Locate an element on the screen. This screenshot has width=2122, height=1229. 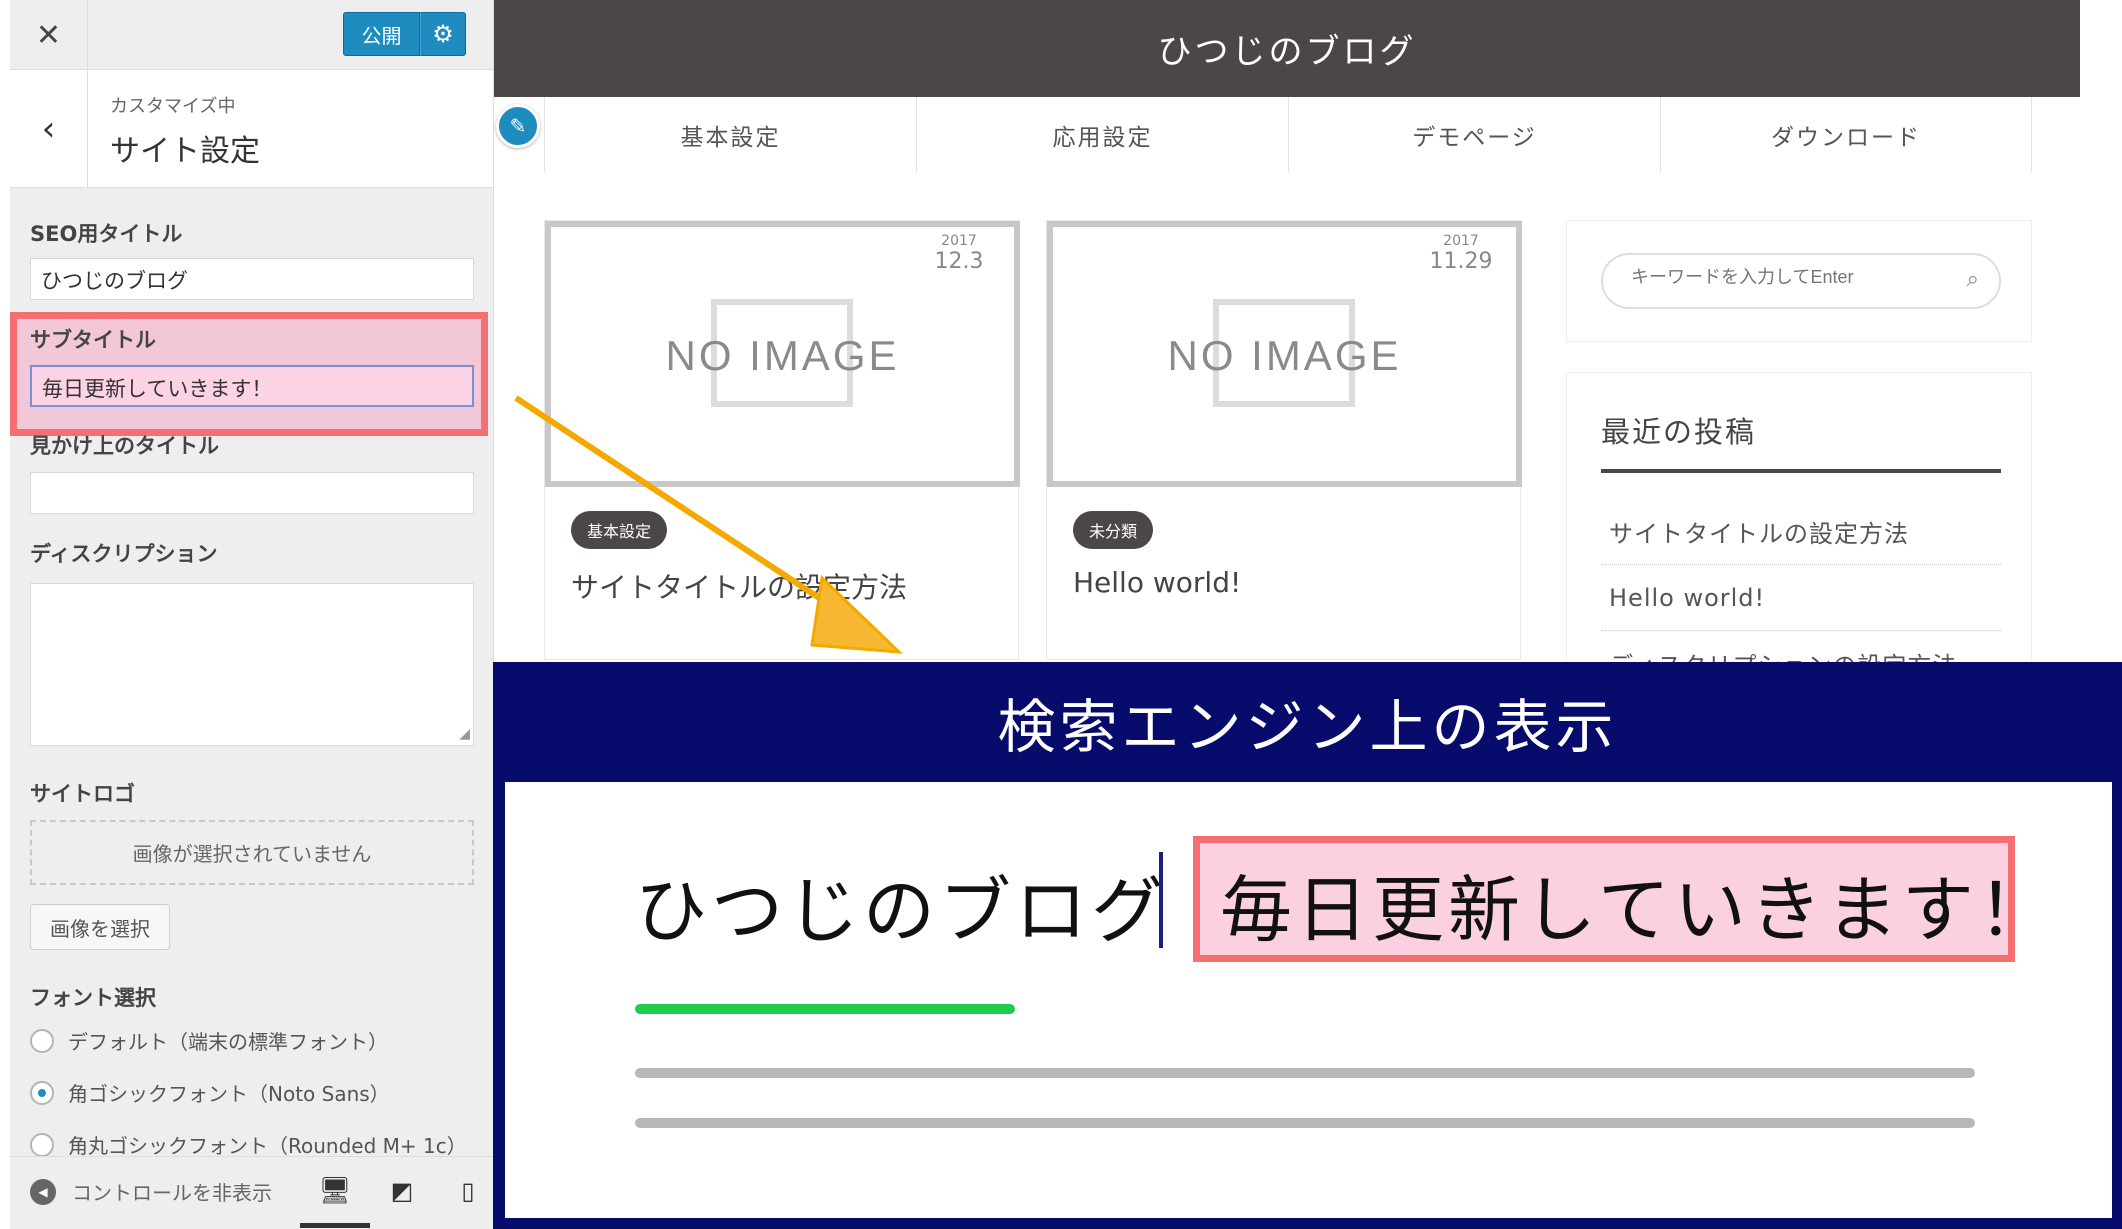
seo-title-input: ひつじのブログ is located at coordinates (252, 279).